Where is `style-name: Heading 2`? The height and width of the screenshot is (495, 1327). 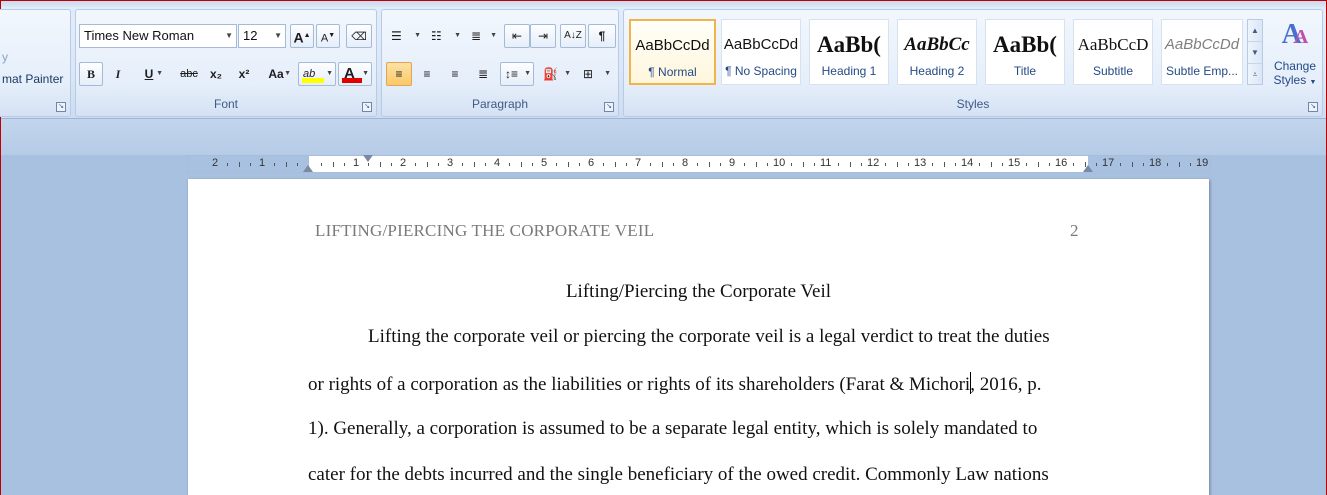 style-name: Heading 2 is located at coordinates (937, 71).